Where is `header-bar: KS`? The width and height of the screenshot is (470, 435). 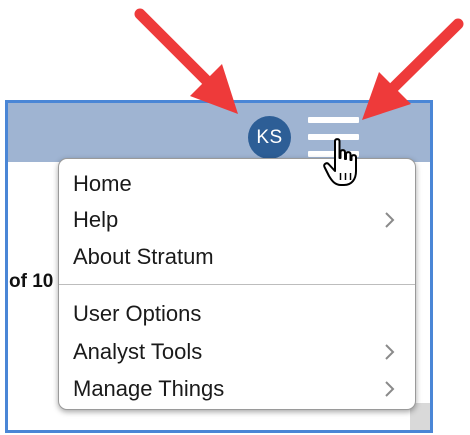 header-bar: KS is located at coordinates (219, 132).